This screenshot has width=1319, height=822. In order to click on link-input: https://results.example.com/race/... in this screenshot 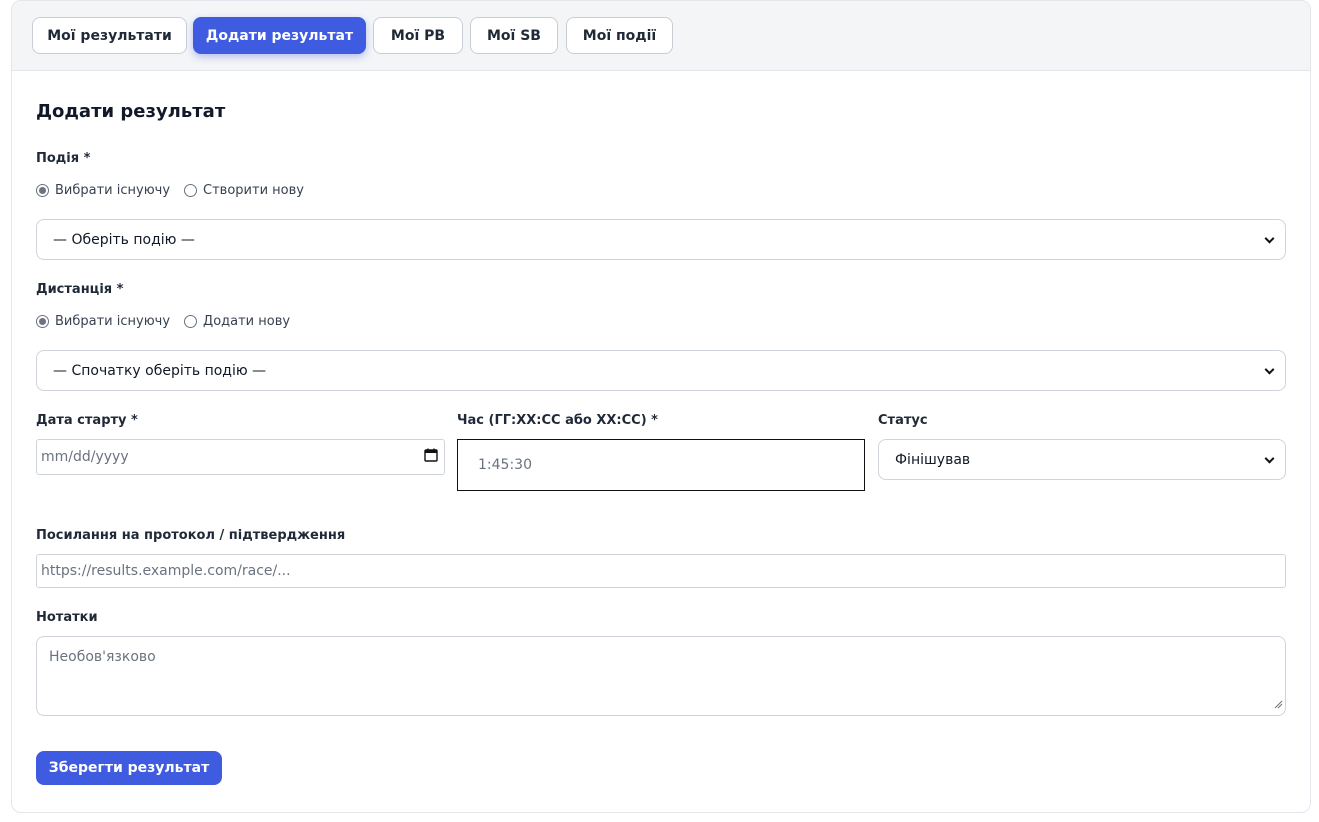, I will do `click(661, 571)`.